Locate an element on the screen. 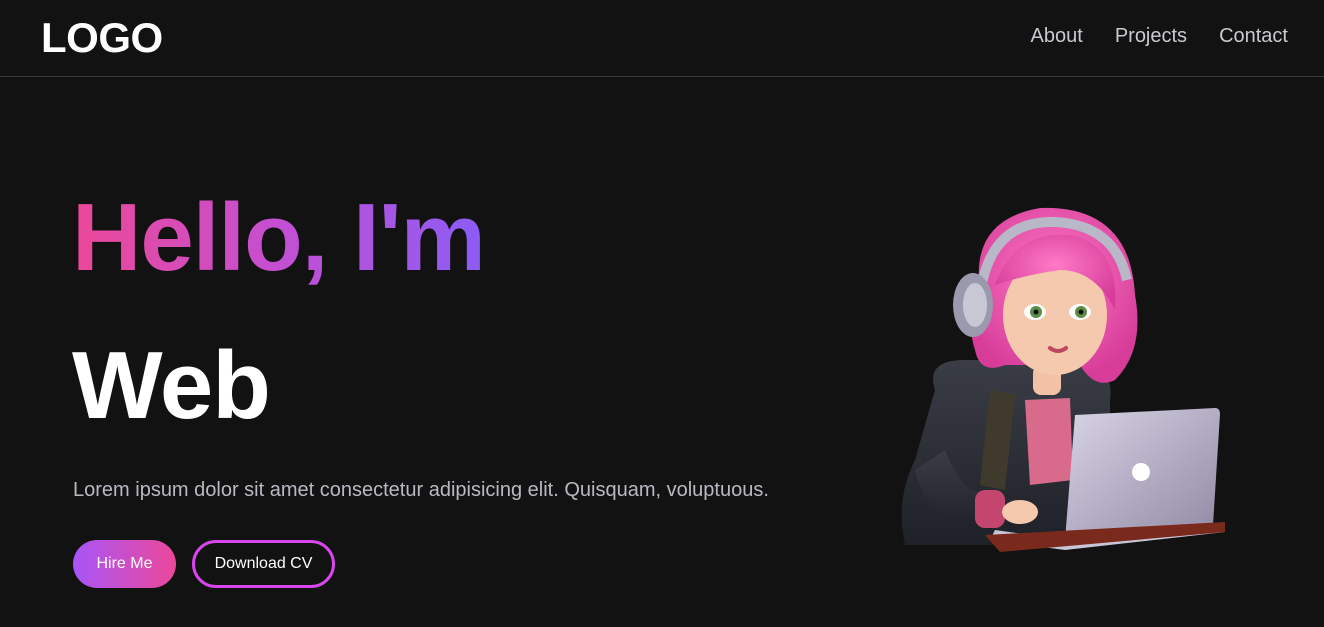 This screenshot has width=1324, height=627. nav-link-about: About is located at coordinates (1057, 36).